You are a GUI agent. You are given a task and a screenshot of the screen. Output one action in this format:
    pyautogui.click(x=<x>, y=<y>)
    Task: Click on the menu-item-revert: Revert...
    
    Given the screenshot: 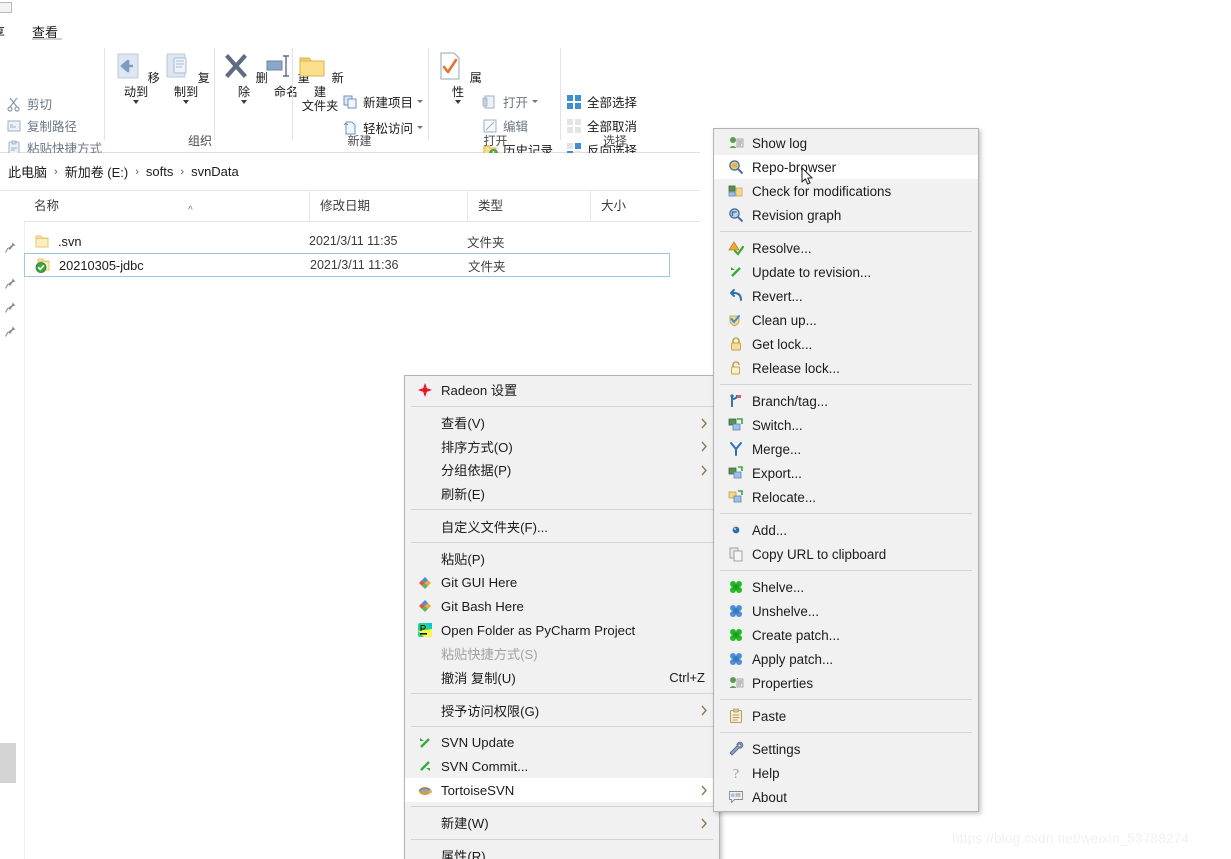 What is the action you would take?
    pyautogui.click(x=846, y=296)
    